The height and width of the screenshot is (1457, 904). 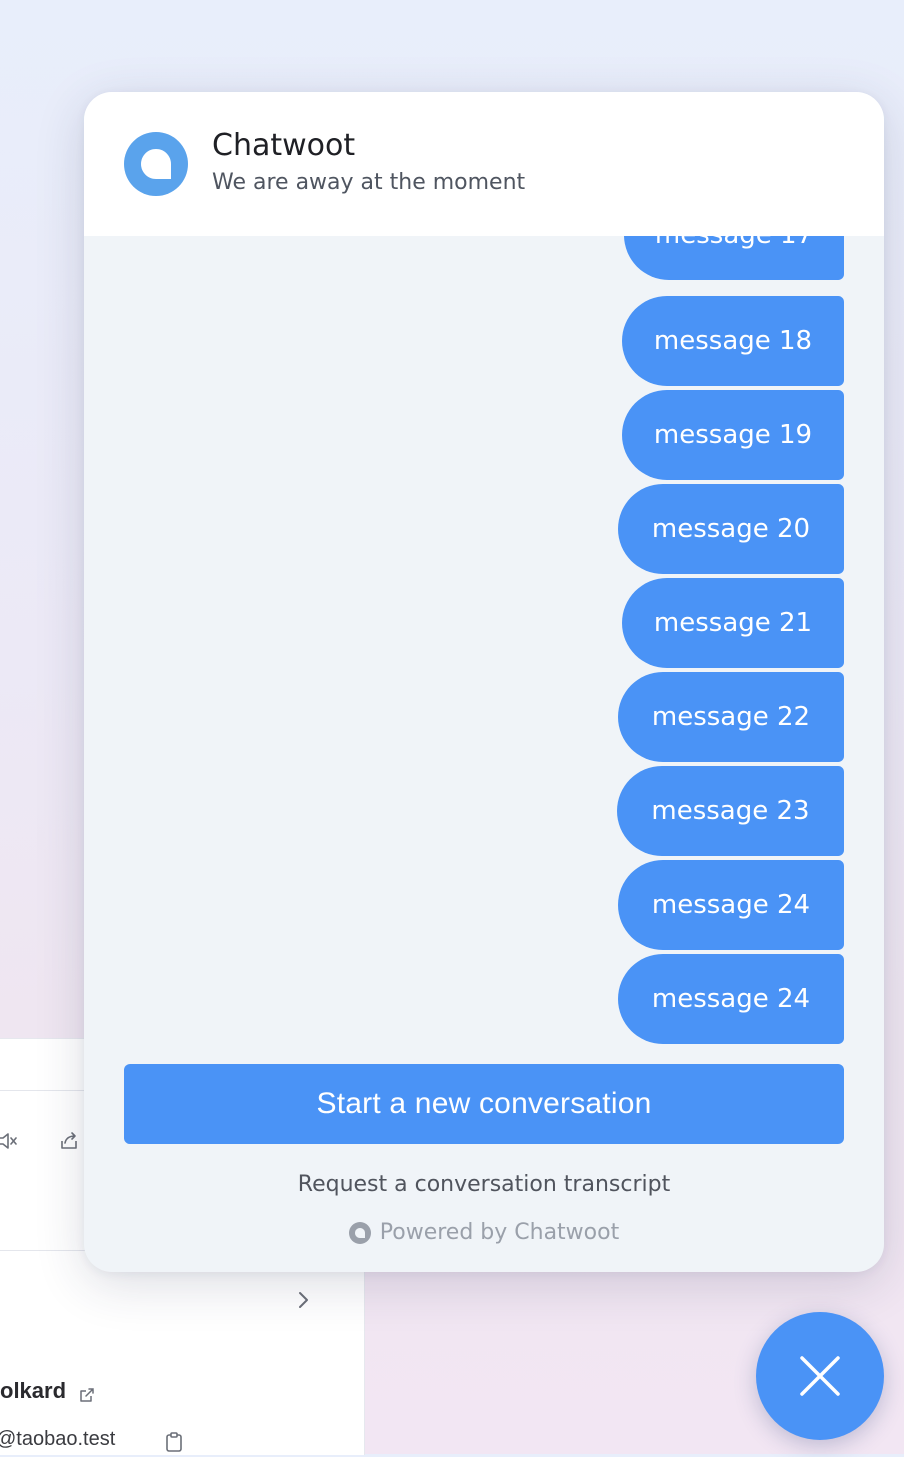 I want to click on share-icon, so click(x=69, y=1141).